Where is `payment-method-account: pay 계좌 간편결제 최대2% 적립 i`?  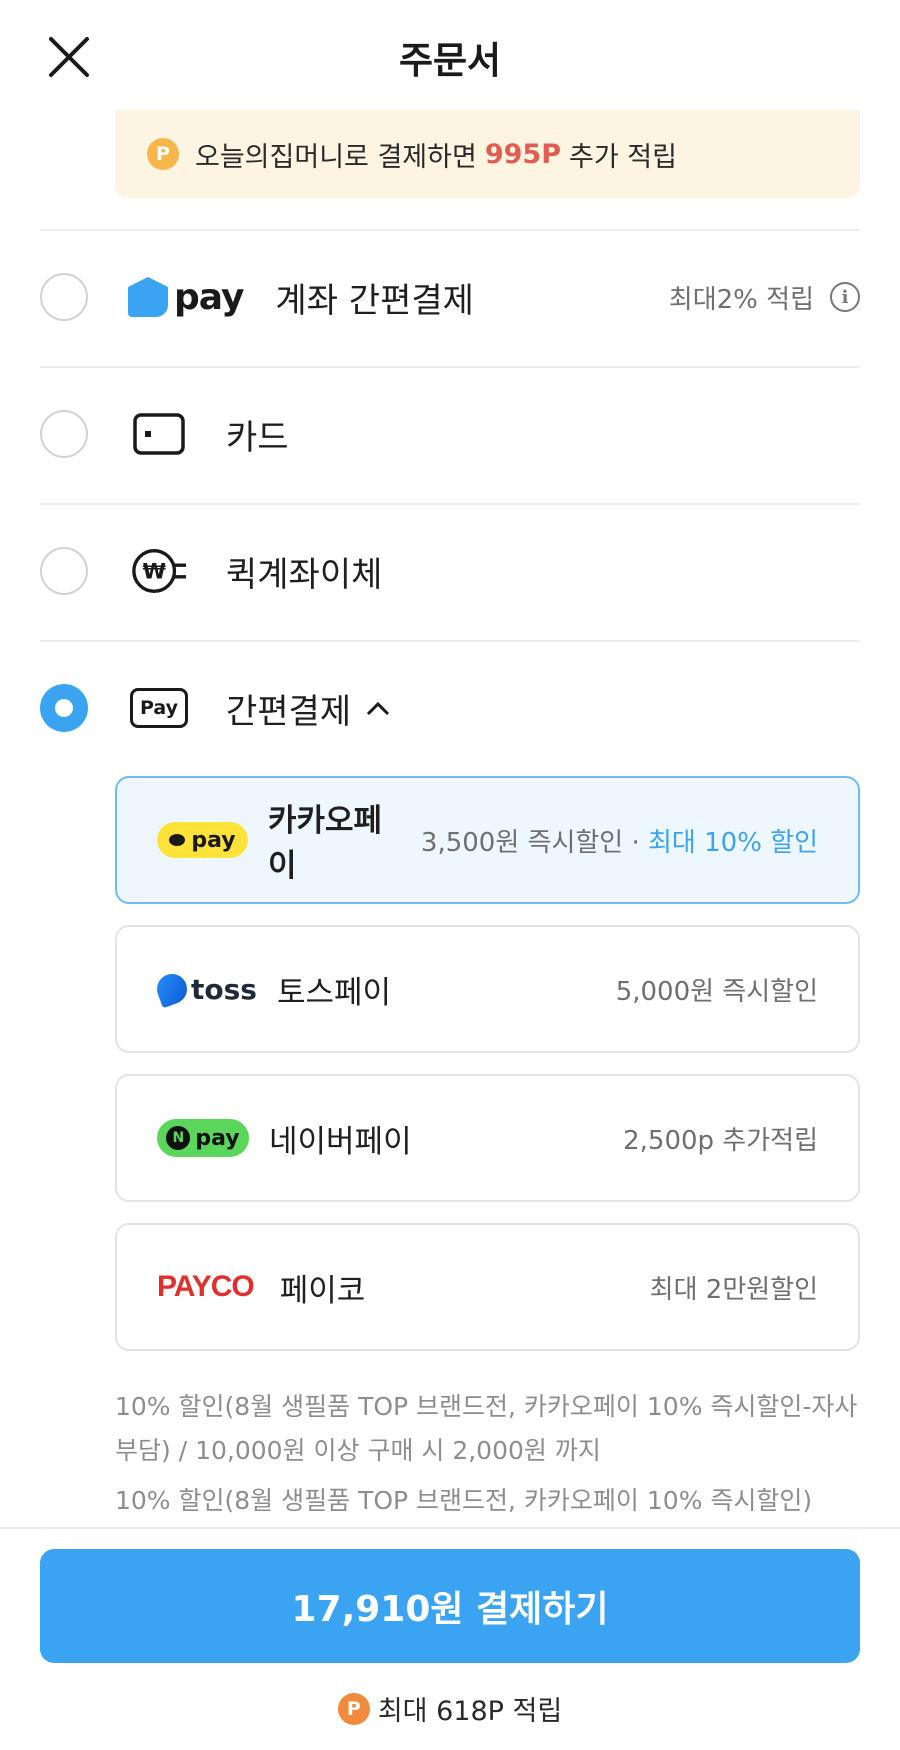
payment-method-account: pay 계좌 간편결제 최대2% 적립 i is located at coordinates (450, 297).